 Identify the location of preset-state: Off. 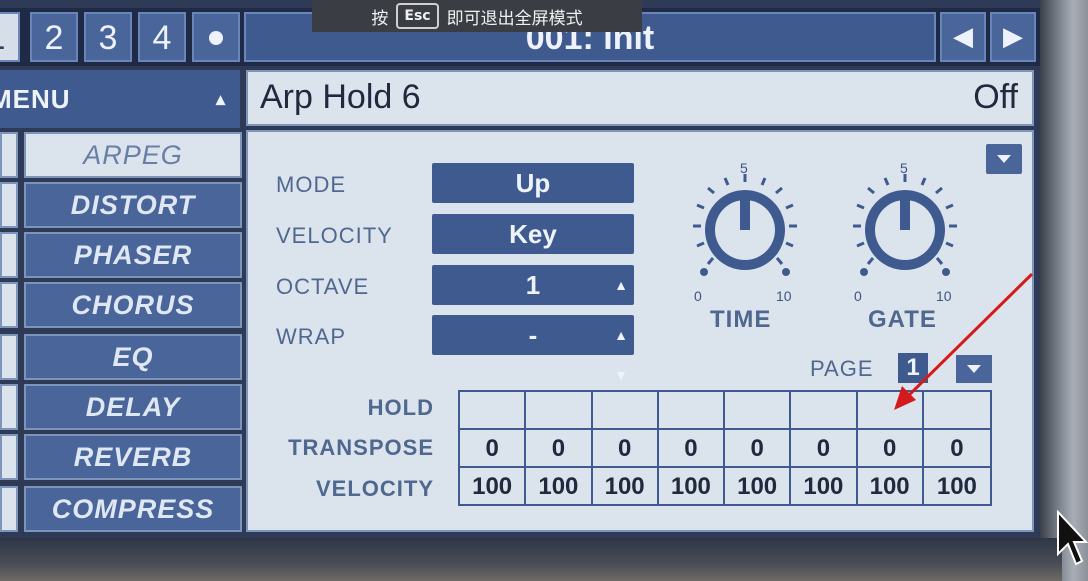
(995, 97).